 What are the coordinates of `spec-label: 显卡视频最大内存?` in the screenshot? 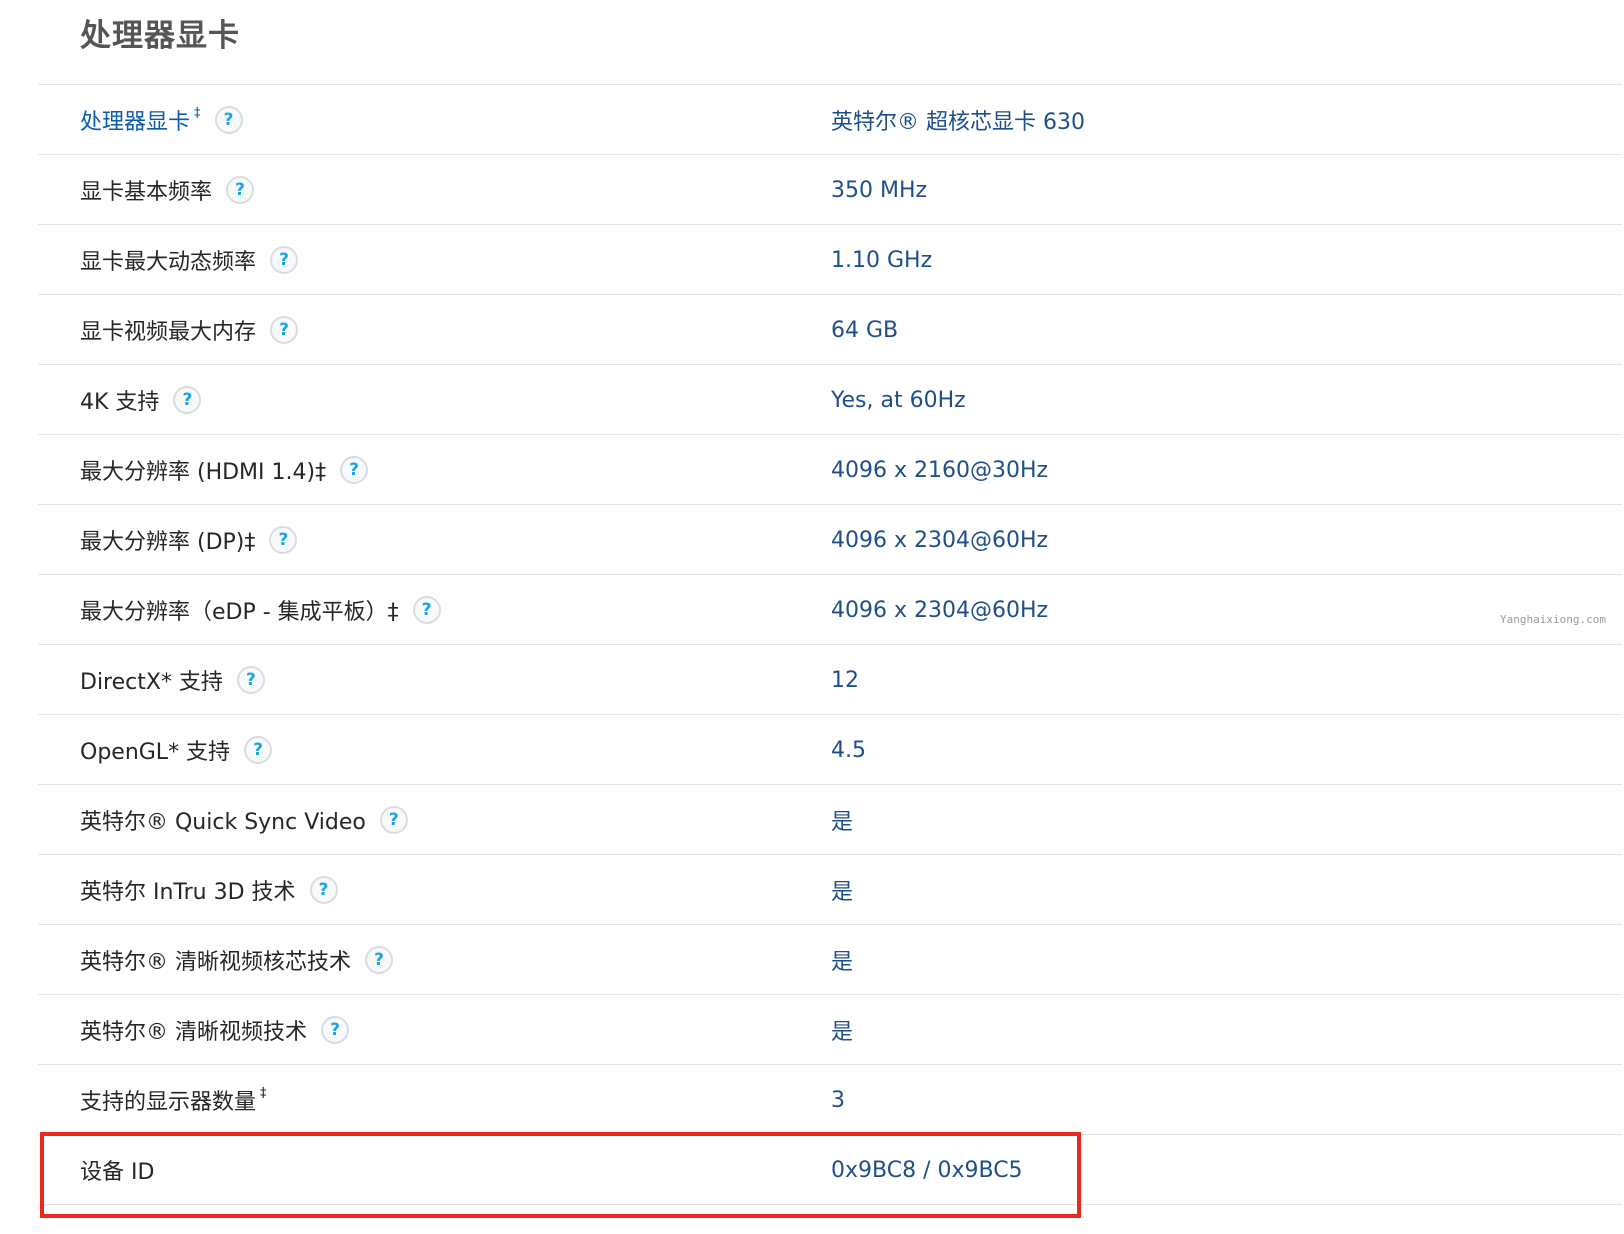 It's located at (189, 330).